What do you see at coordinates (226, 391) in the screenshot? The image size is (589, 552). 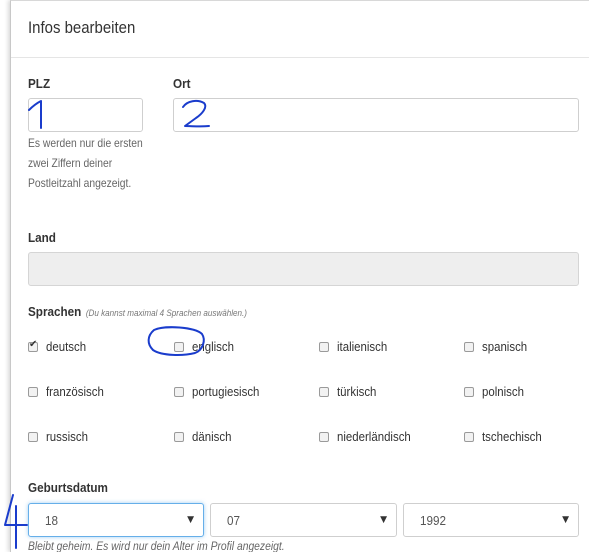 I see `language-option-label: portugiesisch` at bounding box center [226, 391].